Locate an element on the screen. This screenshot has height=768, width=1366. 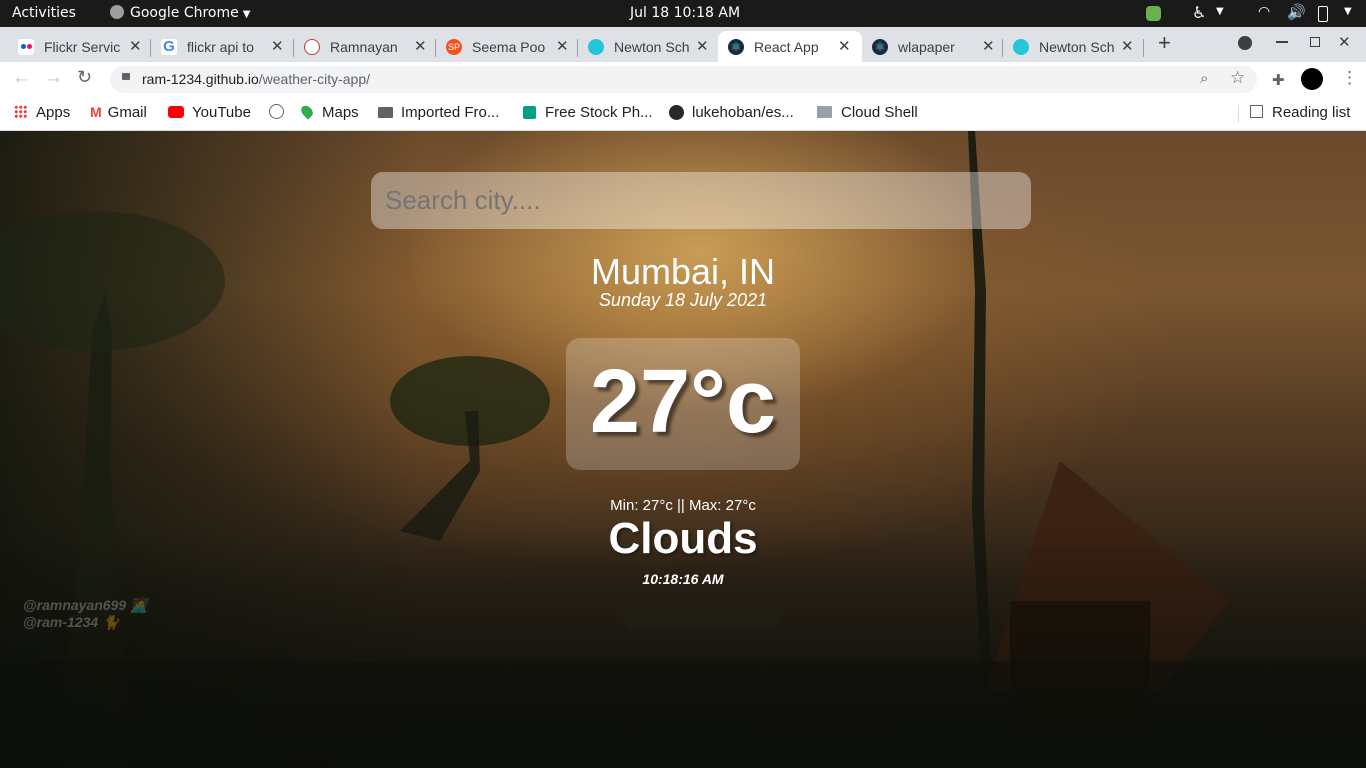
stock-photo-icon is located at coordinates (529, 112).